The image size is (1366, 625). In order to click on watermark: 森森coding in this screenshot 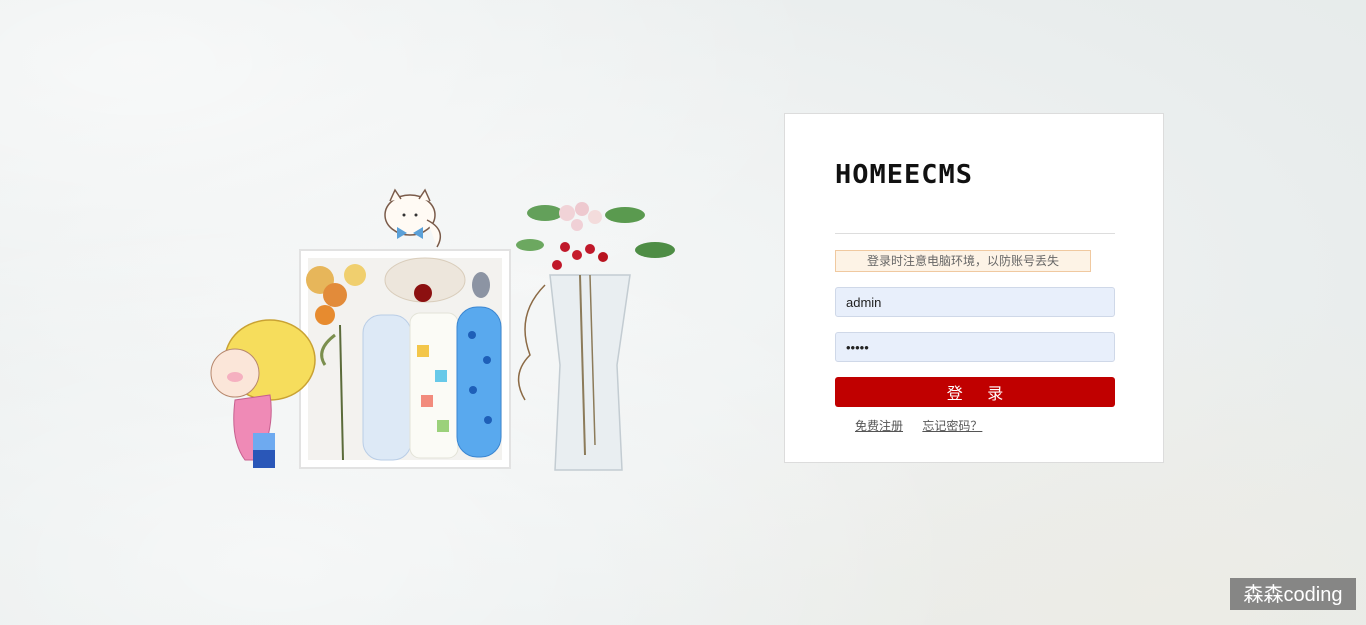, I will do `click(1293, 594)`.